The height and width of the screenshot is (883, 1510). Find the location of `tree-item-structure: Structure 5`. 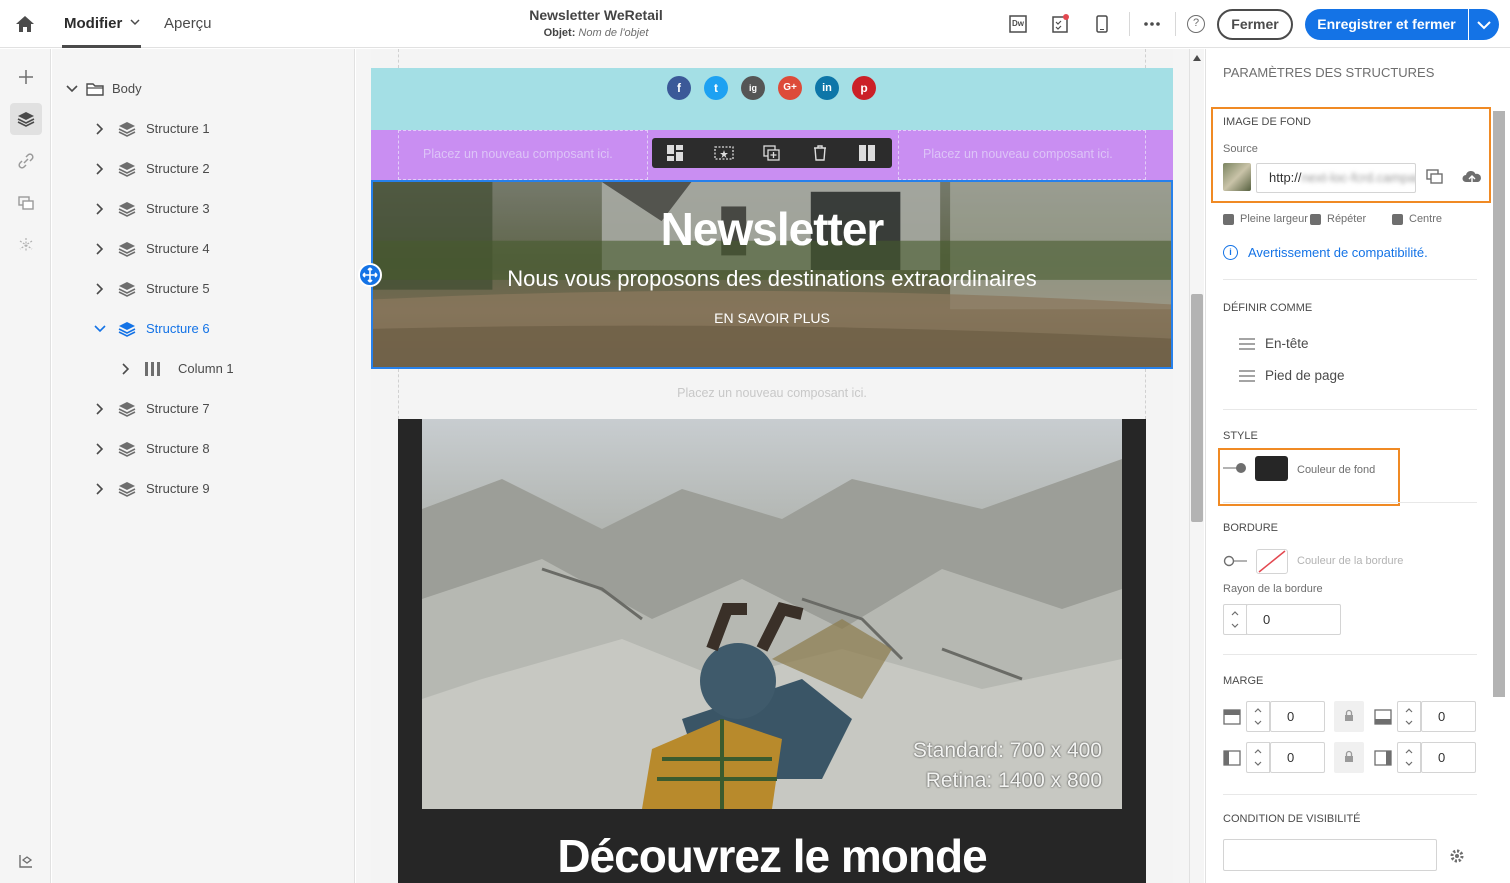

tree-item-structure: Structure 5 is located at coordinates (218, 289).